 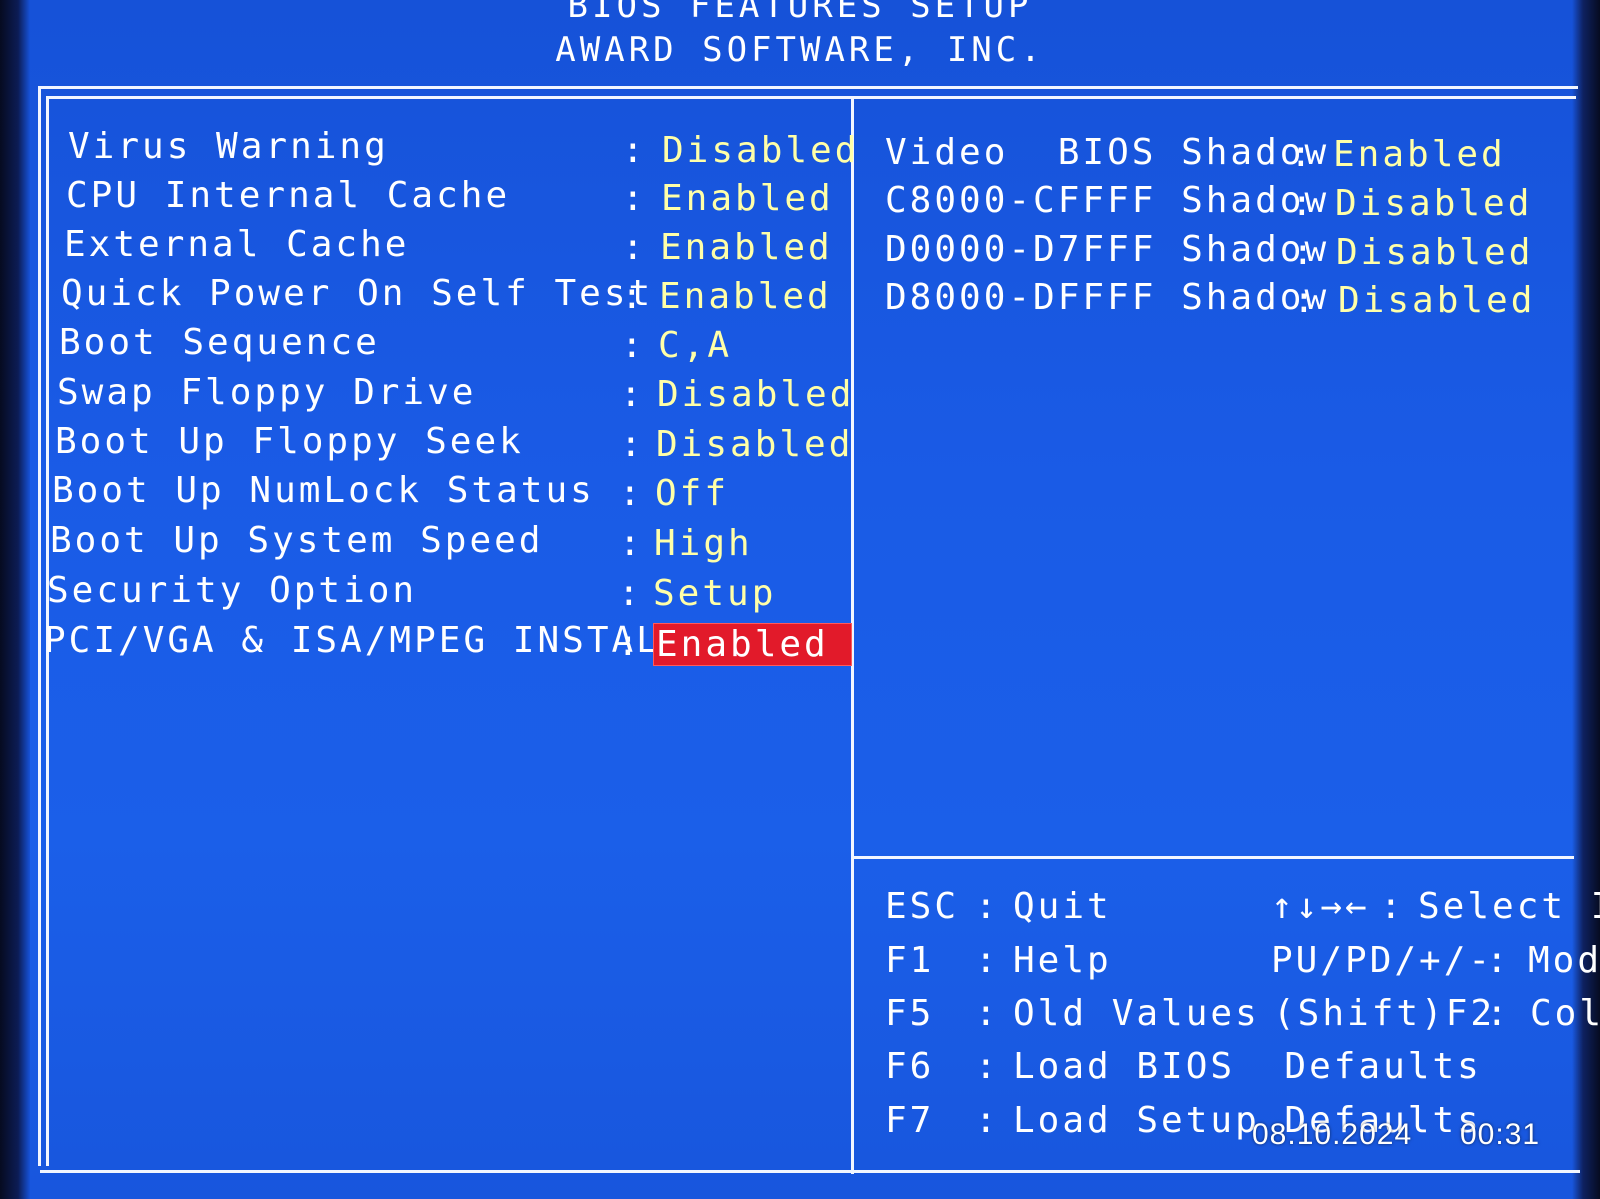 I want to click on help-key-f1: F1, so click(x=910, y=960).